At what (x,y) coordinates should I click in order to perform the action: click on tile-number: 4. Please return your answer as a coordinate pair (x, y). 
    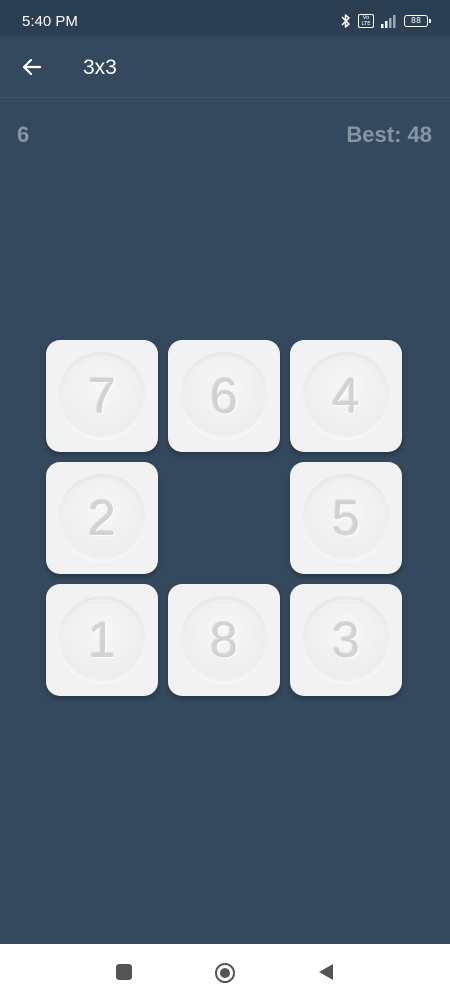
    Looking at the image, I should click on (346, 396).